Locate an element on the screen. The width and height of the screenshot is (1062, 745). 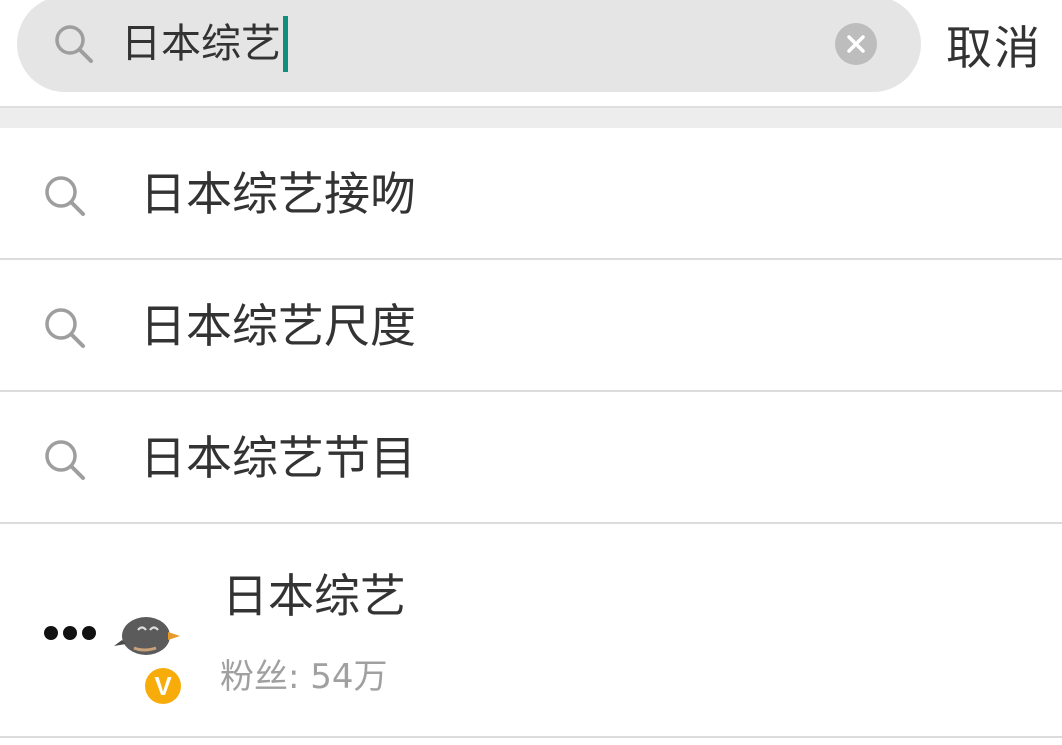
clear-icon is located at coordinates (856, 44).